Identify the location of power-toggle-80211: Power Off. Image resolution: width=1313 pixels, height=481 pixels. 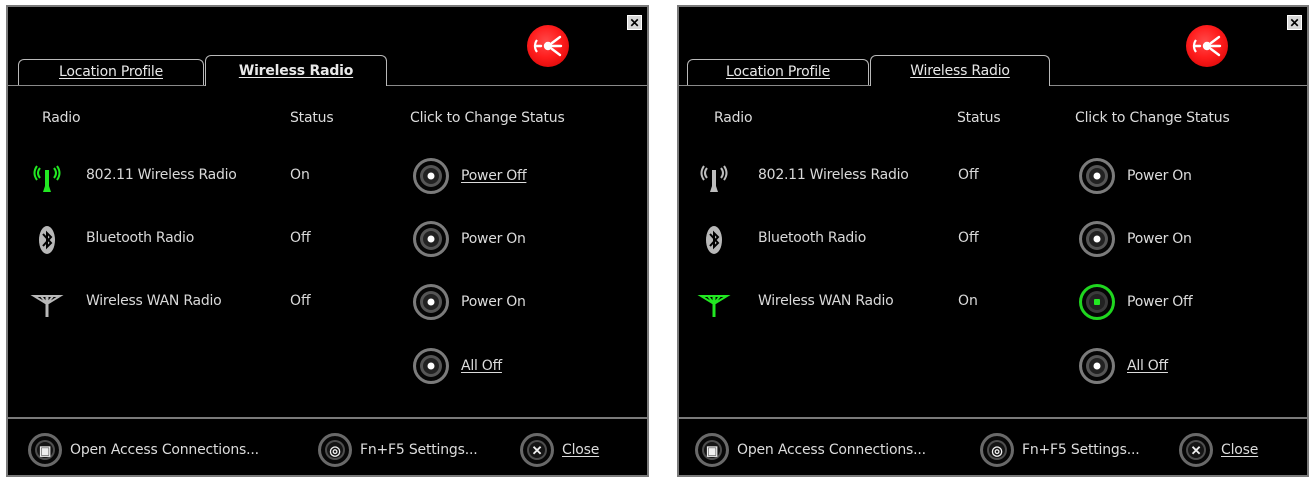
(470, 176).